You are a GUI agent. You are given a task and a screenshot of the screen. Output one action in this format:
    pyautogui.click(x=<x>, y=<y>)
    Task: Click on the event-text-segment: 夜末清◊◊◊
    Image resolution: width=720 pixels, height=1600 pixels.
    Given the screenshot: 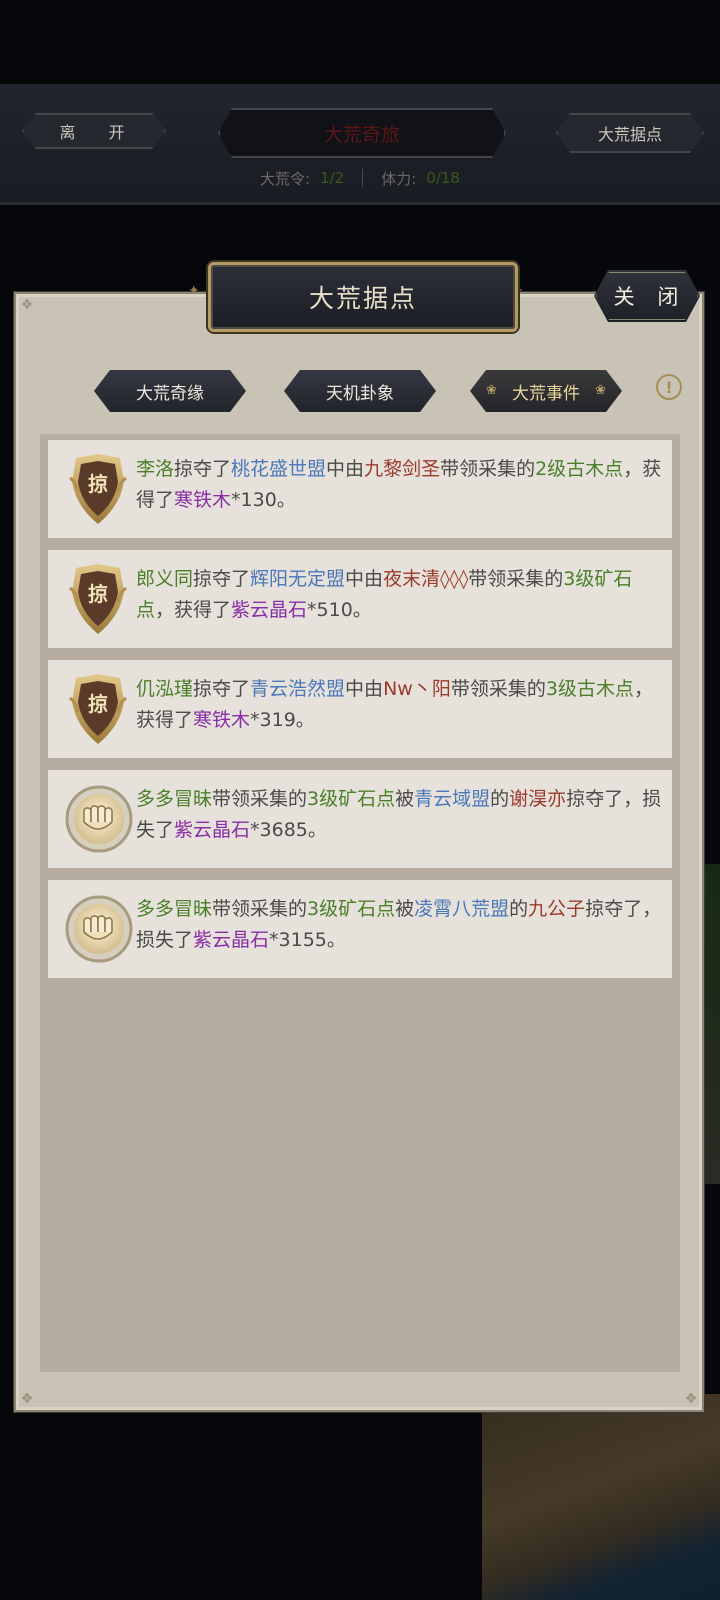 What is the action you would take?
    pyautogui.click(x=426, y=579)
    